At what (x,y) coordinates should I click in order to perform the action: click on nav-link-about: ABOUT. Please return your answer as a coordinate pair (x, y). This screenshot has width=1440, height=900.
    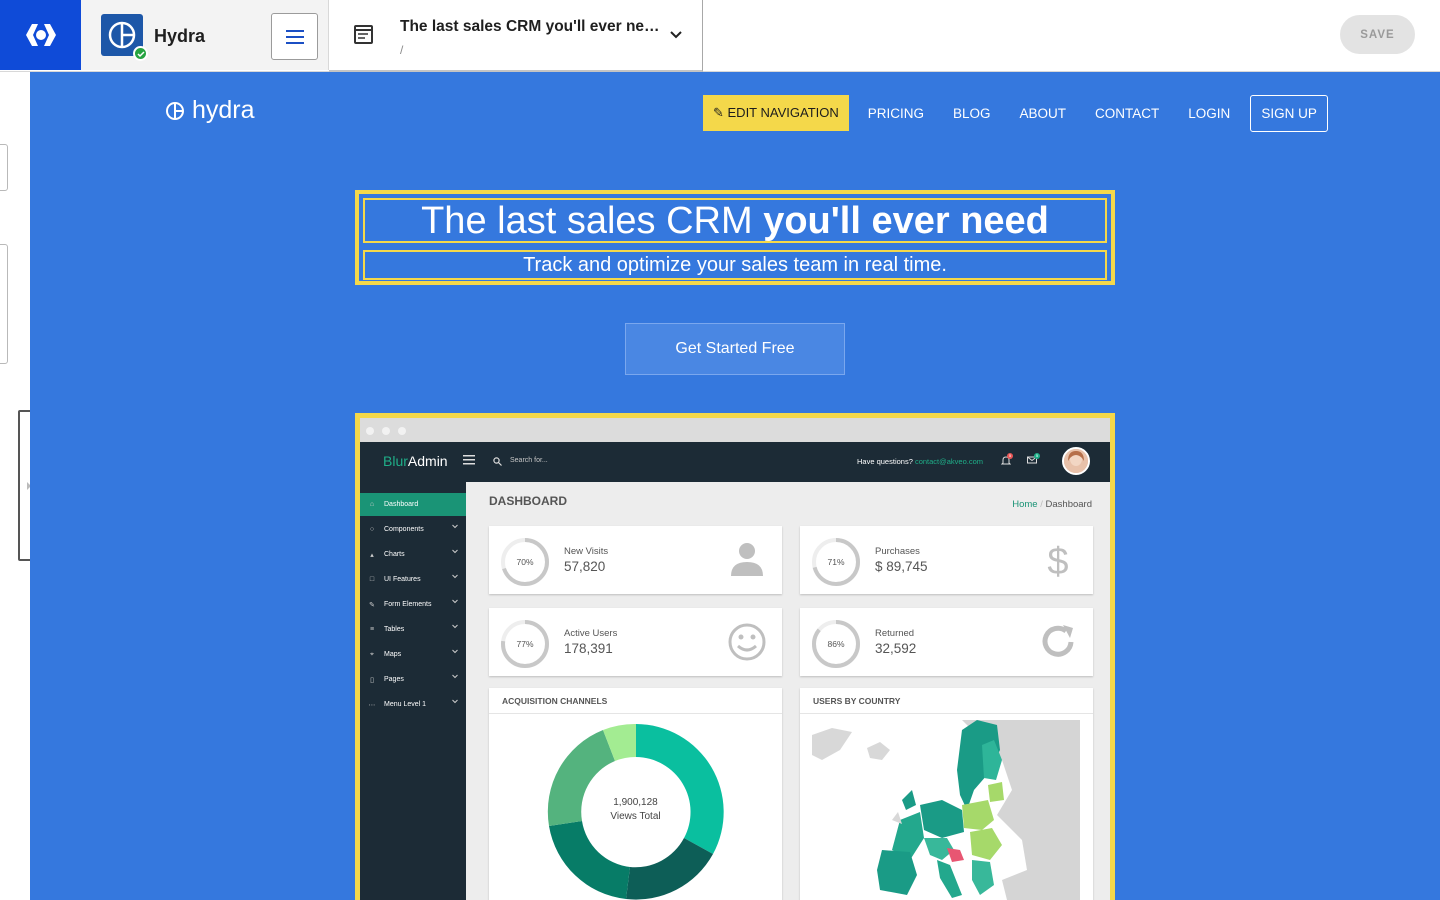
    Looking at the image, I should click on (1043, 113).